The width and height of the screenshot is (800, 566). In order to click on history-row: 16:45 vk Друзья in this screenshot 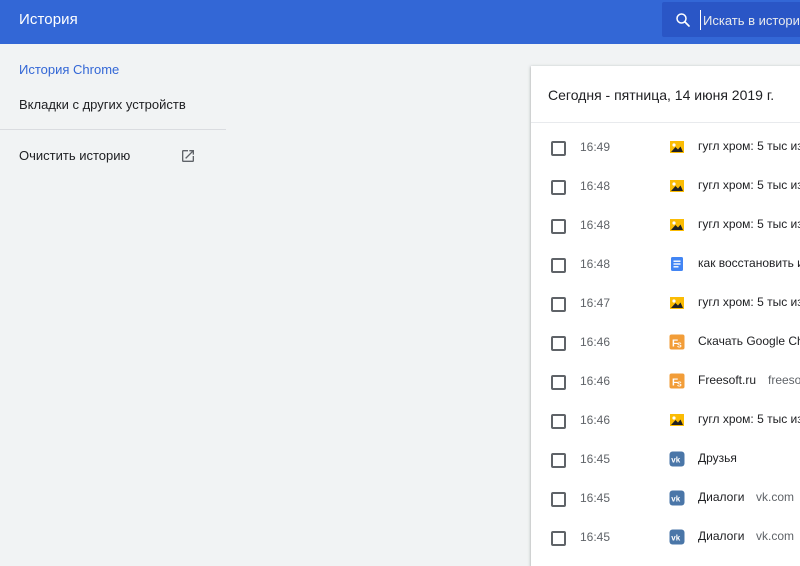, I will do `click(665, 459)`.